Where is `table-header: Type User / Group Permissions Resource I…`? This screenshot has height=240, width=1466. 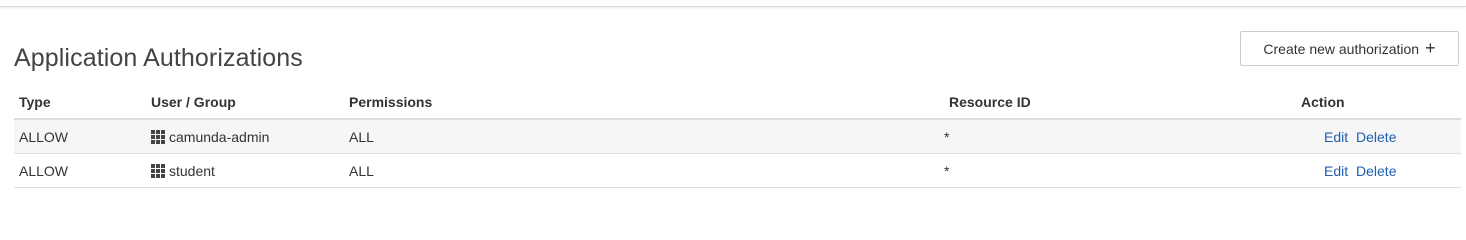
table-header: Type User / Group Permissions Resource I… is located at coordinates (737, 102).